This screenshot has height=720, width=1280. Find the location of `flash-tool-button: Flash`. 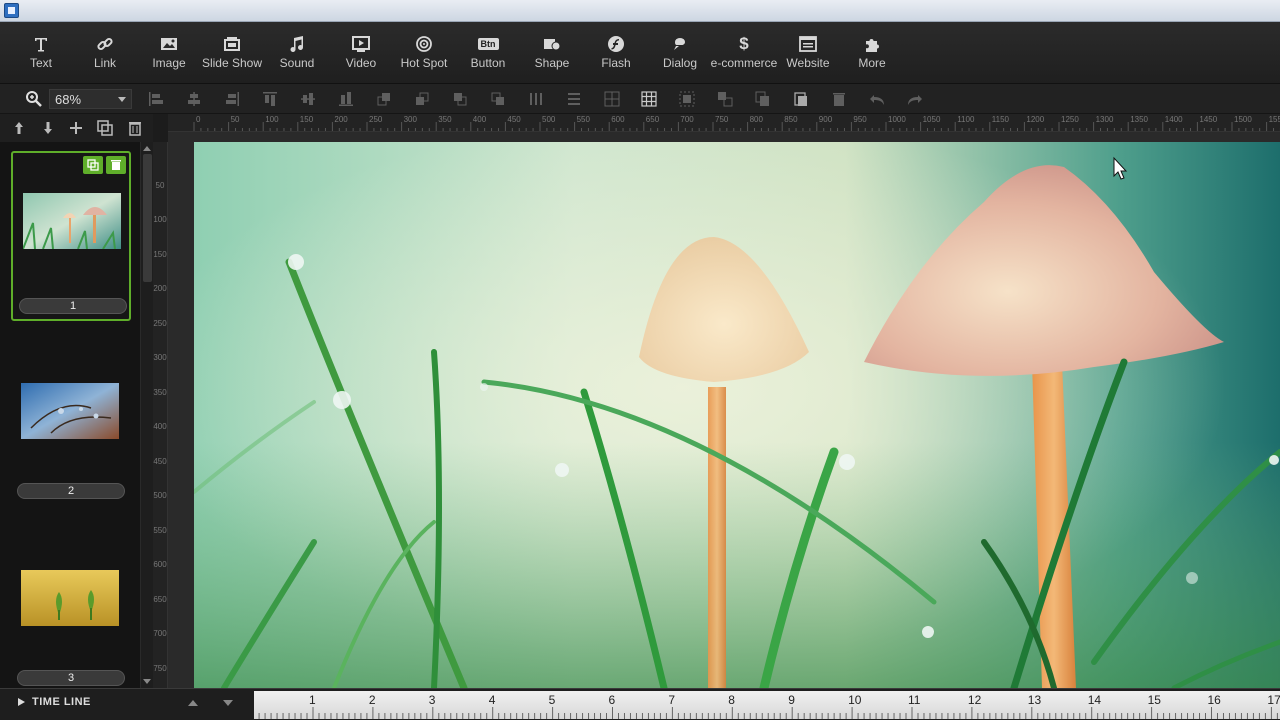

flash-tool-button: Flash is located at coordinates (616, 52).